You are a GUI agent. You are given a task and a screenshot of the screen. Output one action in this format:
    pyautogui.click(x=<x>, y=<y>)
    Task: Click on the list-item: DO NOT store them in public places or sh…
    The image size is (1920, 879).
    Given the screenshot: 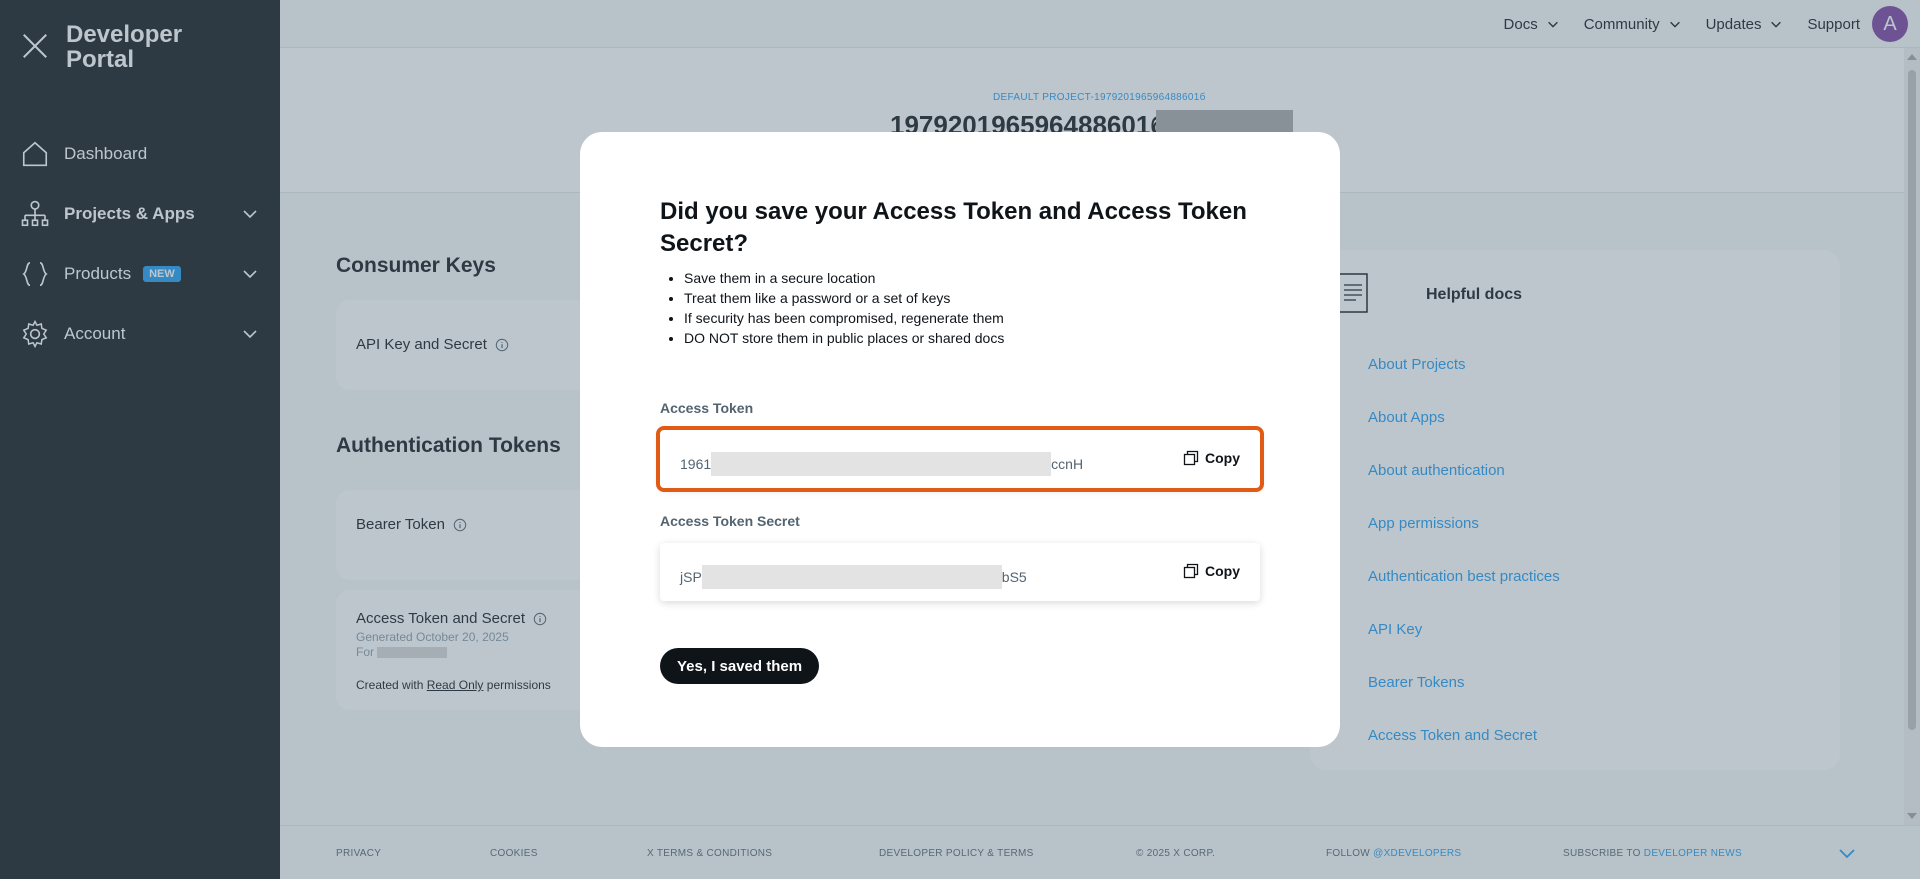 What is the action you would take?
    pyautogui.click(x=844, y=338)
    